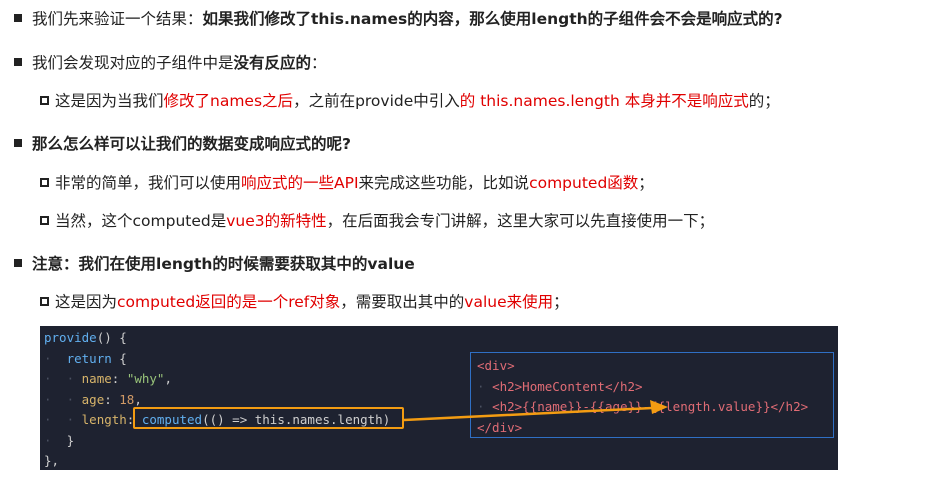 Image resolution: width=943 pixels, height=483 pixels. What do you see at coordinates (535, 411) in the screenshot?
I see `arrow-icon` at bounding box center [535, 411].